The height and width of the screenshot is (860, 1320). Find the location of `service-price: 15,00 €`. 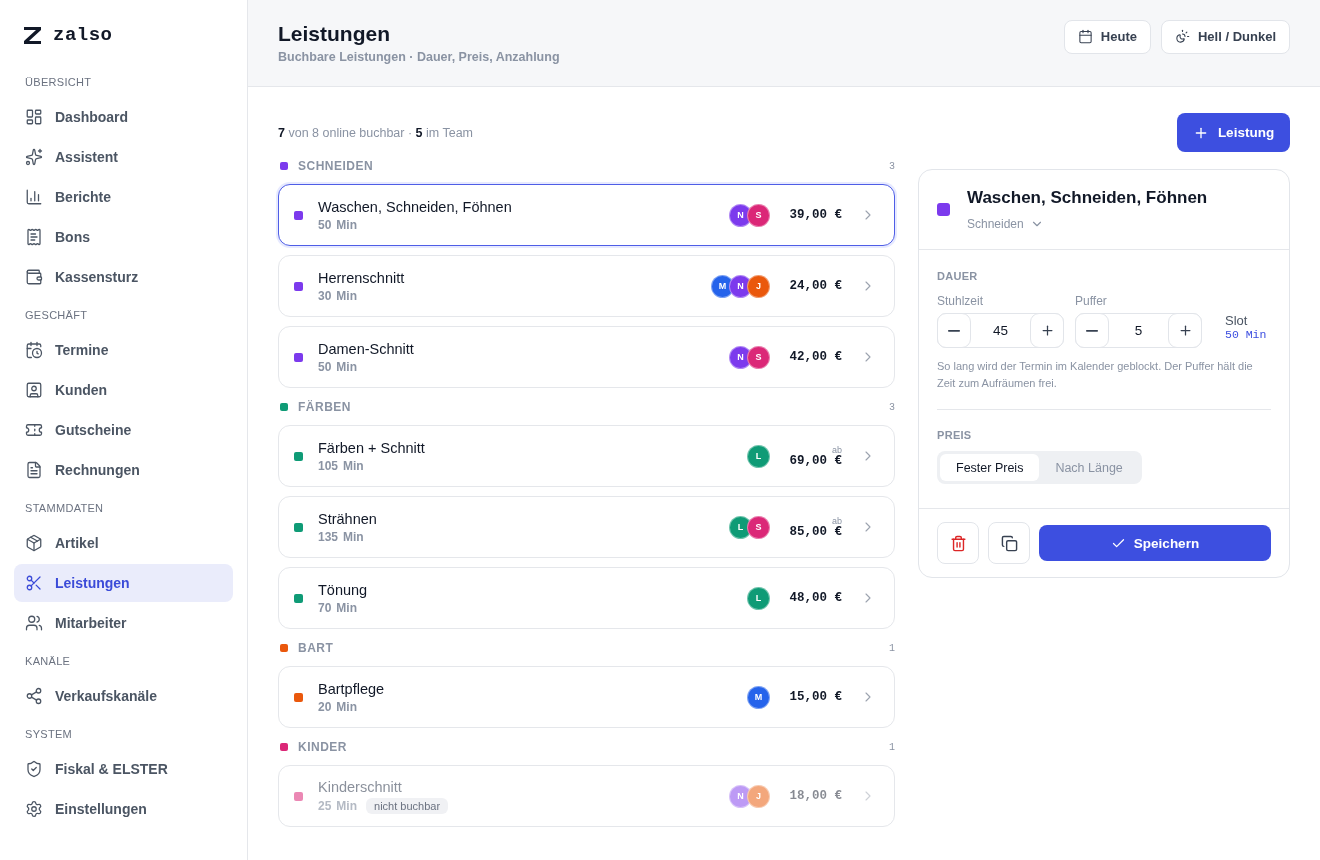

service-price: 15,00 € is located at coordinates (815, 697).